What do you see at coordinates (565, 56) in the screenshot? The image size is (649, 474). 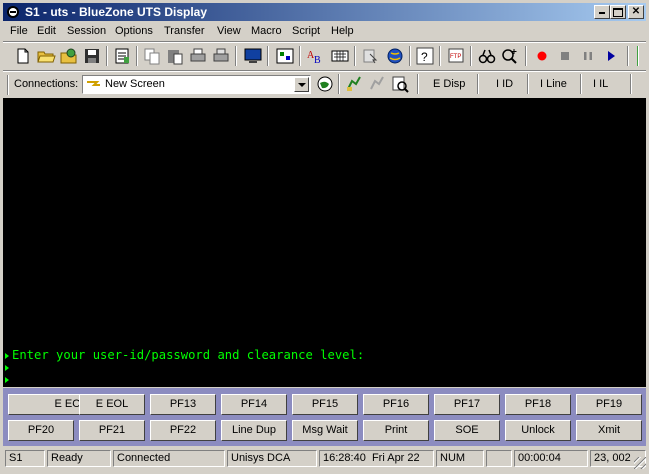 I see `stop-icon` at bounding box center [565, 56].